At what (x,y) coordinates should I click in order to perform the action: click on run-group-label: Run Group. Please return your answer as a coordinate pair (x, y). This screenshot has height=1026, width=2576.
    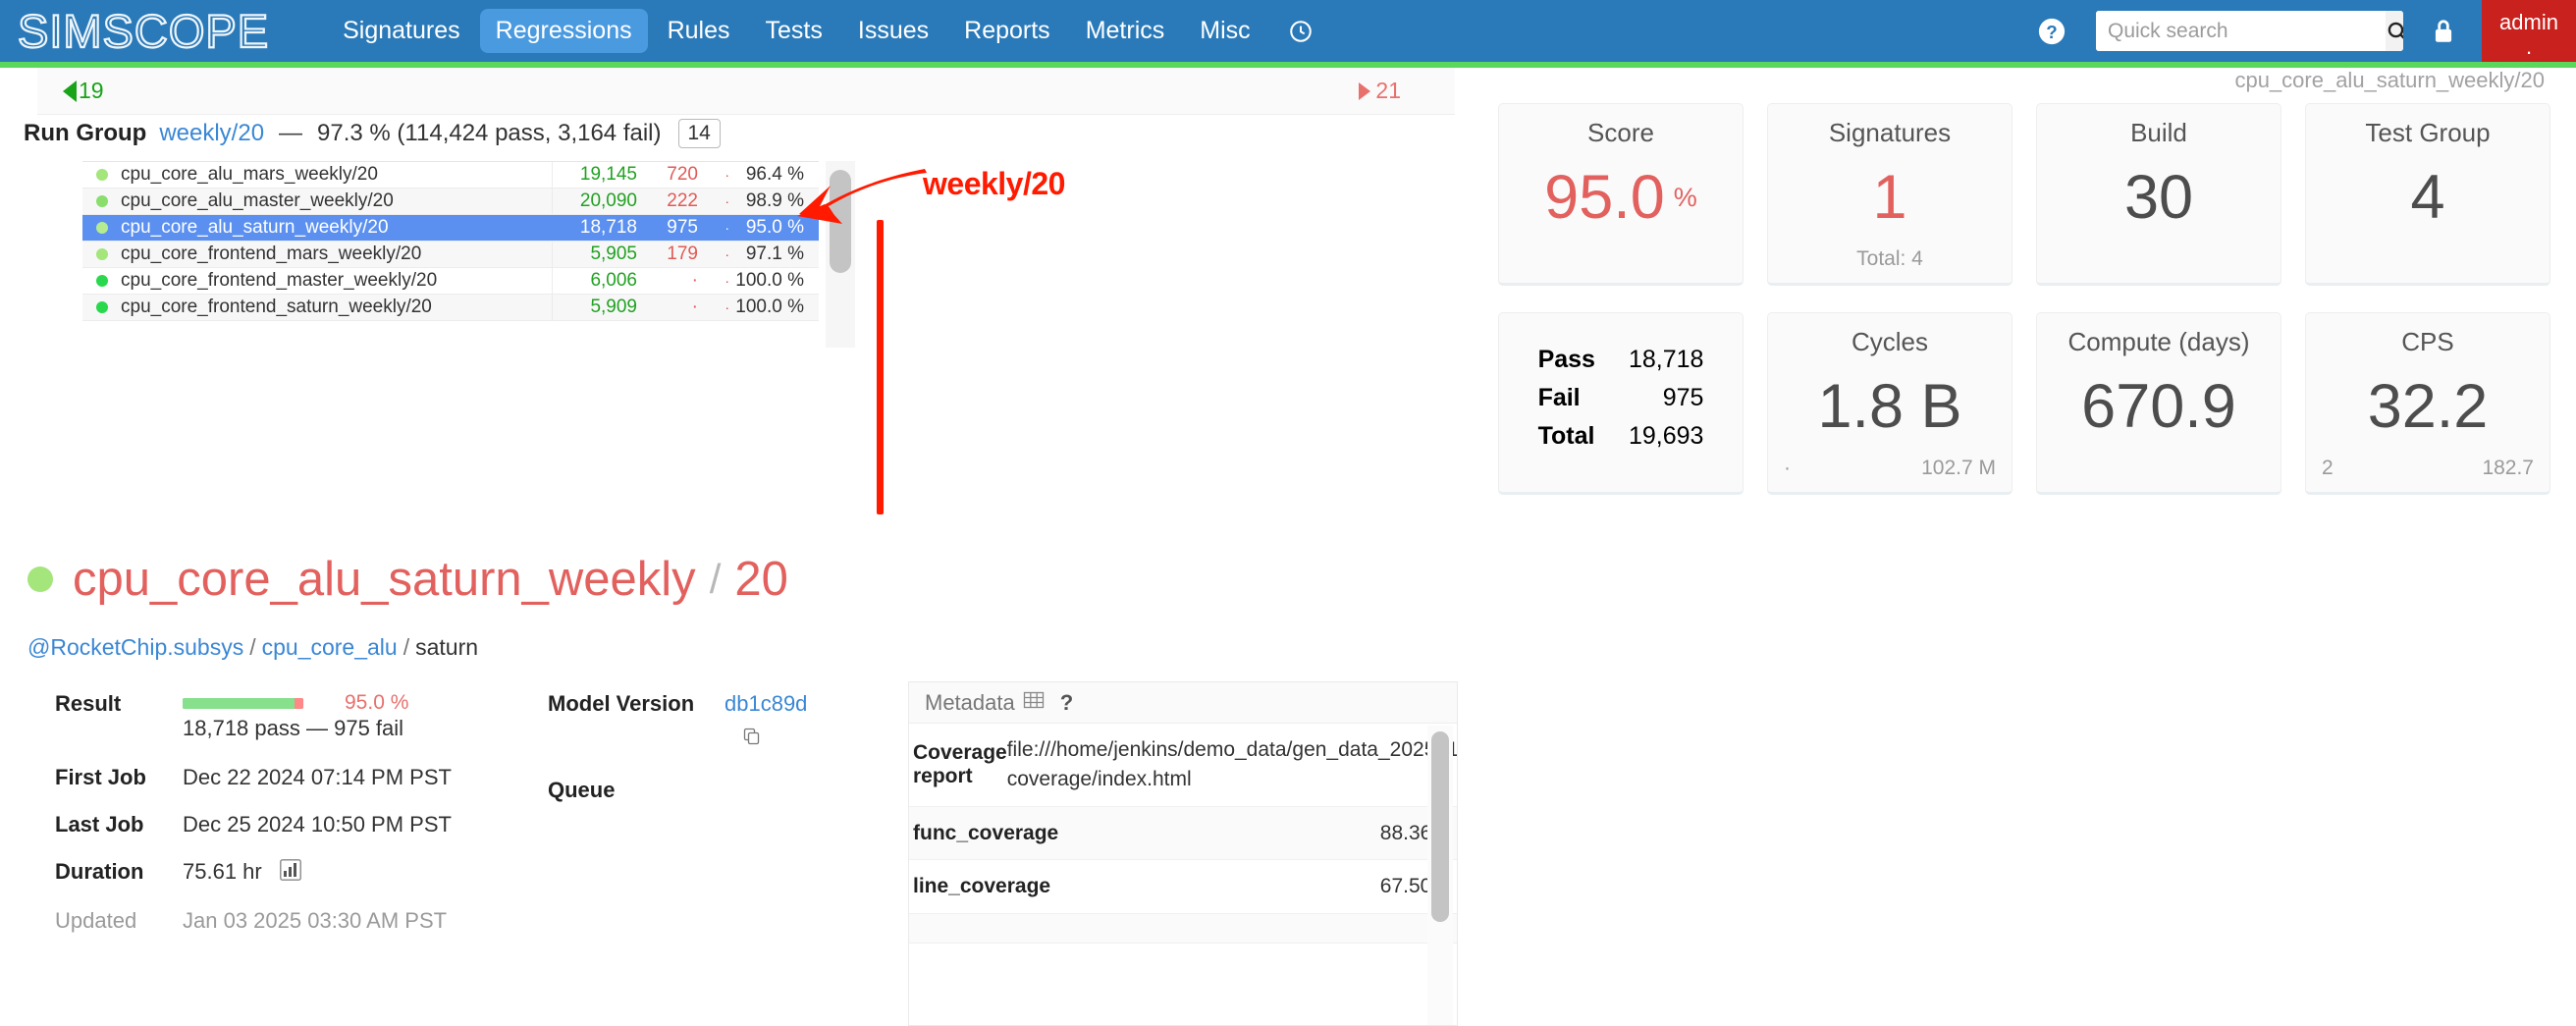
    Looking at the image, I should click on (85, 133).